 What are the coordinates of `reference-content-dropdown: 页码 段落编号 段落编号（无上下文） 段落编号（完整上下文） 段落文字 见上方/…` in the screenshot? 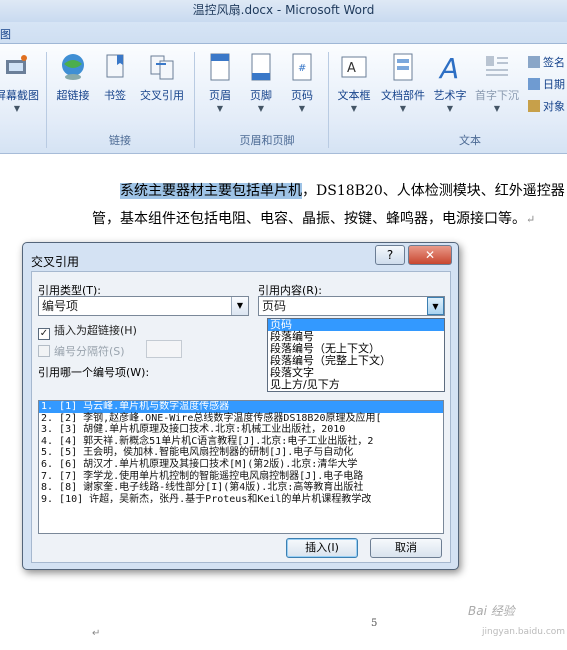 It's located at (356, 355).